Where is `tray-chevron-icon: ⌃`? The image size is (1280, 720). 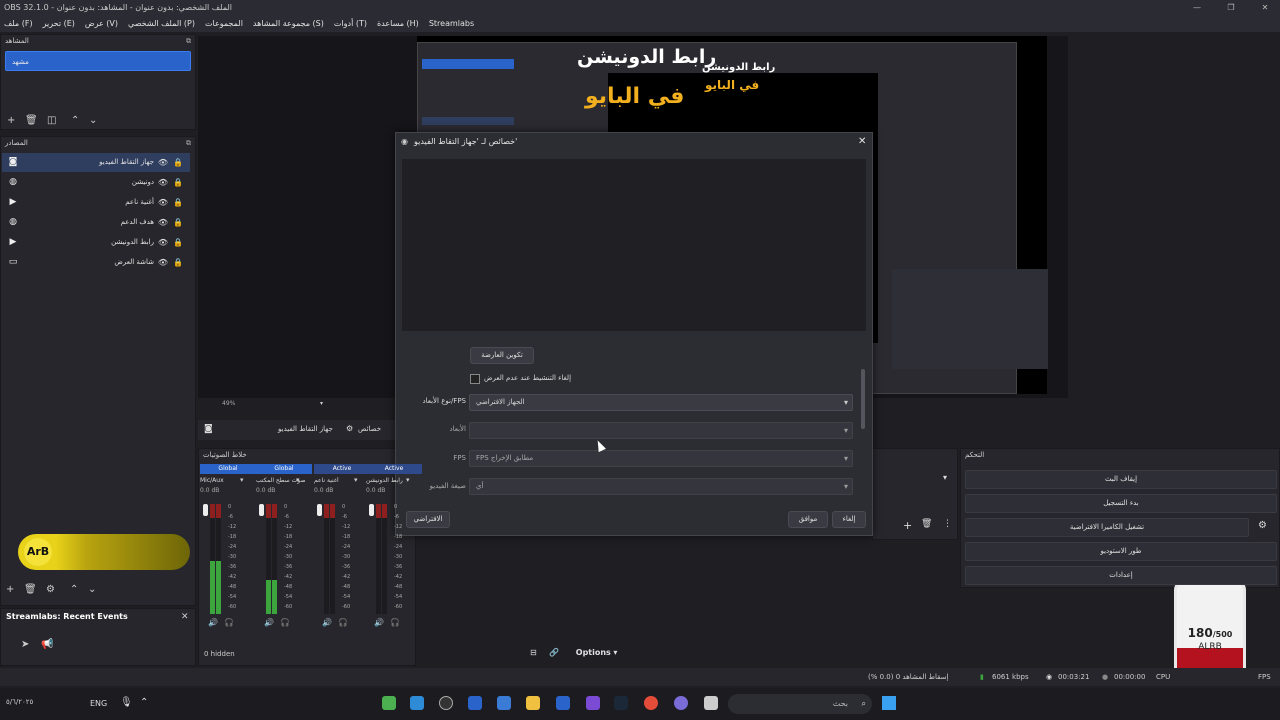 tray-chevron-icon: ⌃ is located at coordinates (144, 702).